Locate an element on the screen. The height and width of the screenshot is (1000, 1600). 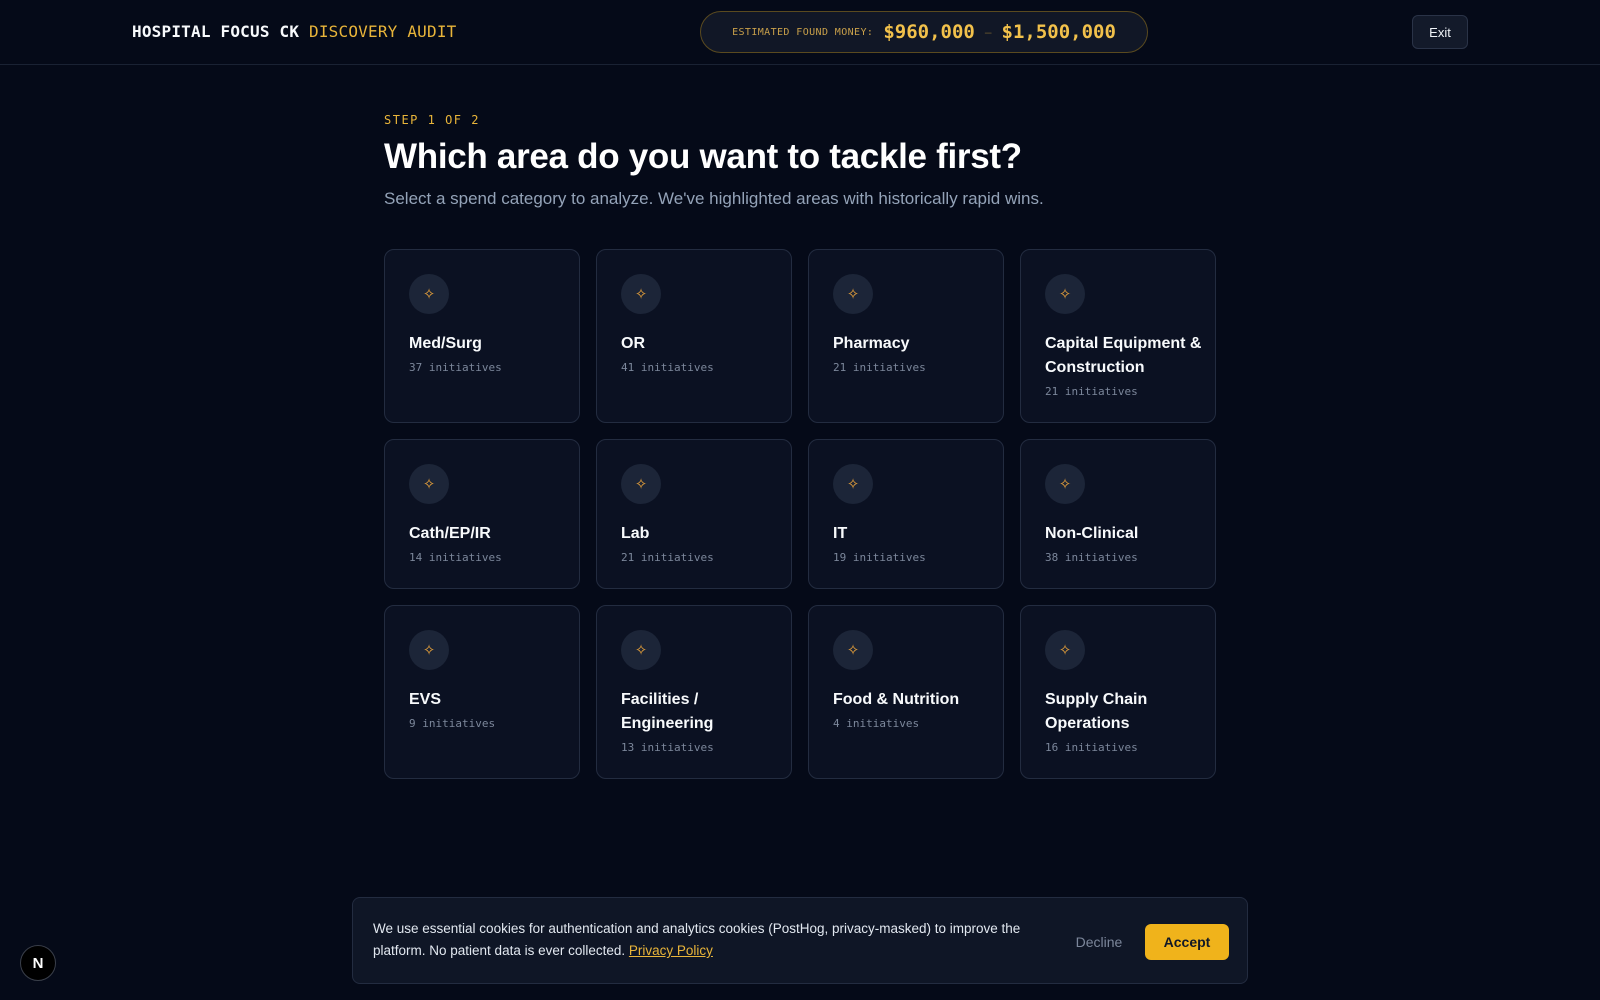
category-count: 19 initiatives is located at coordinates (879, 557).